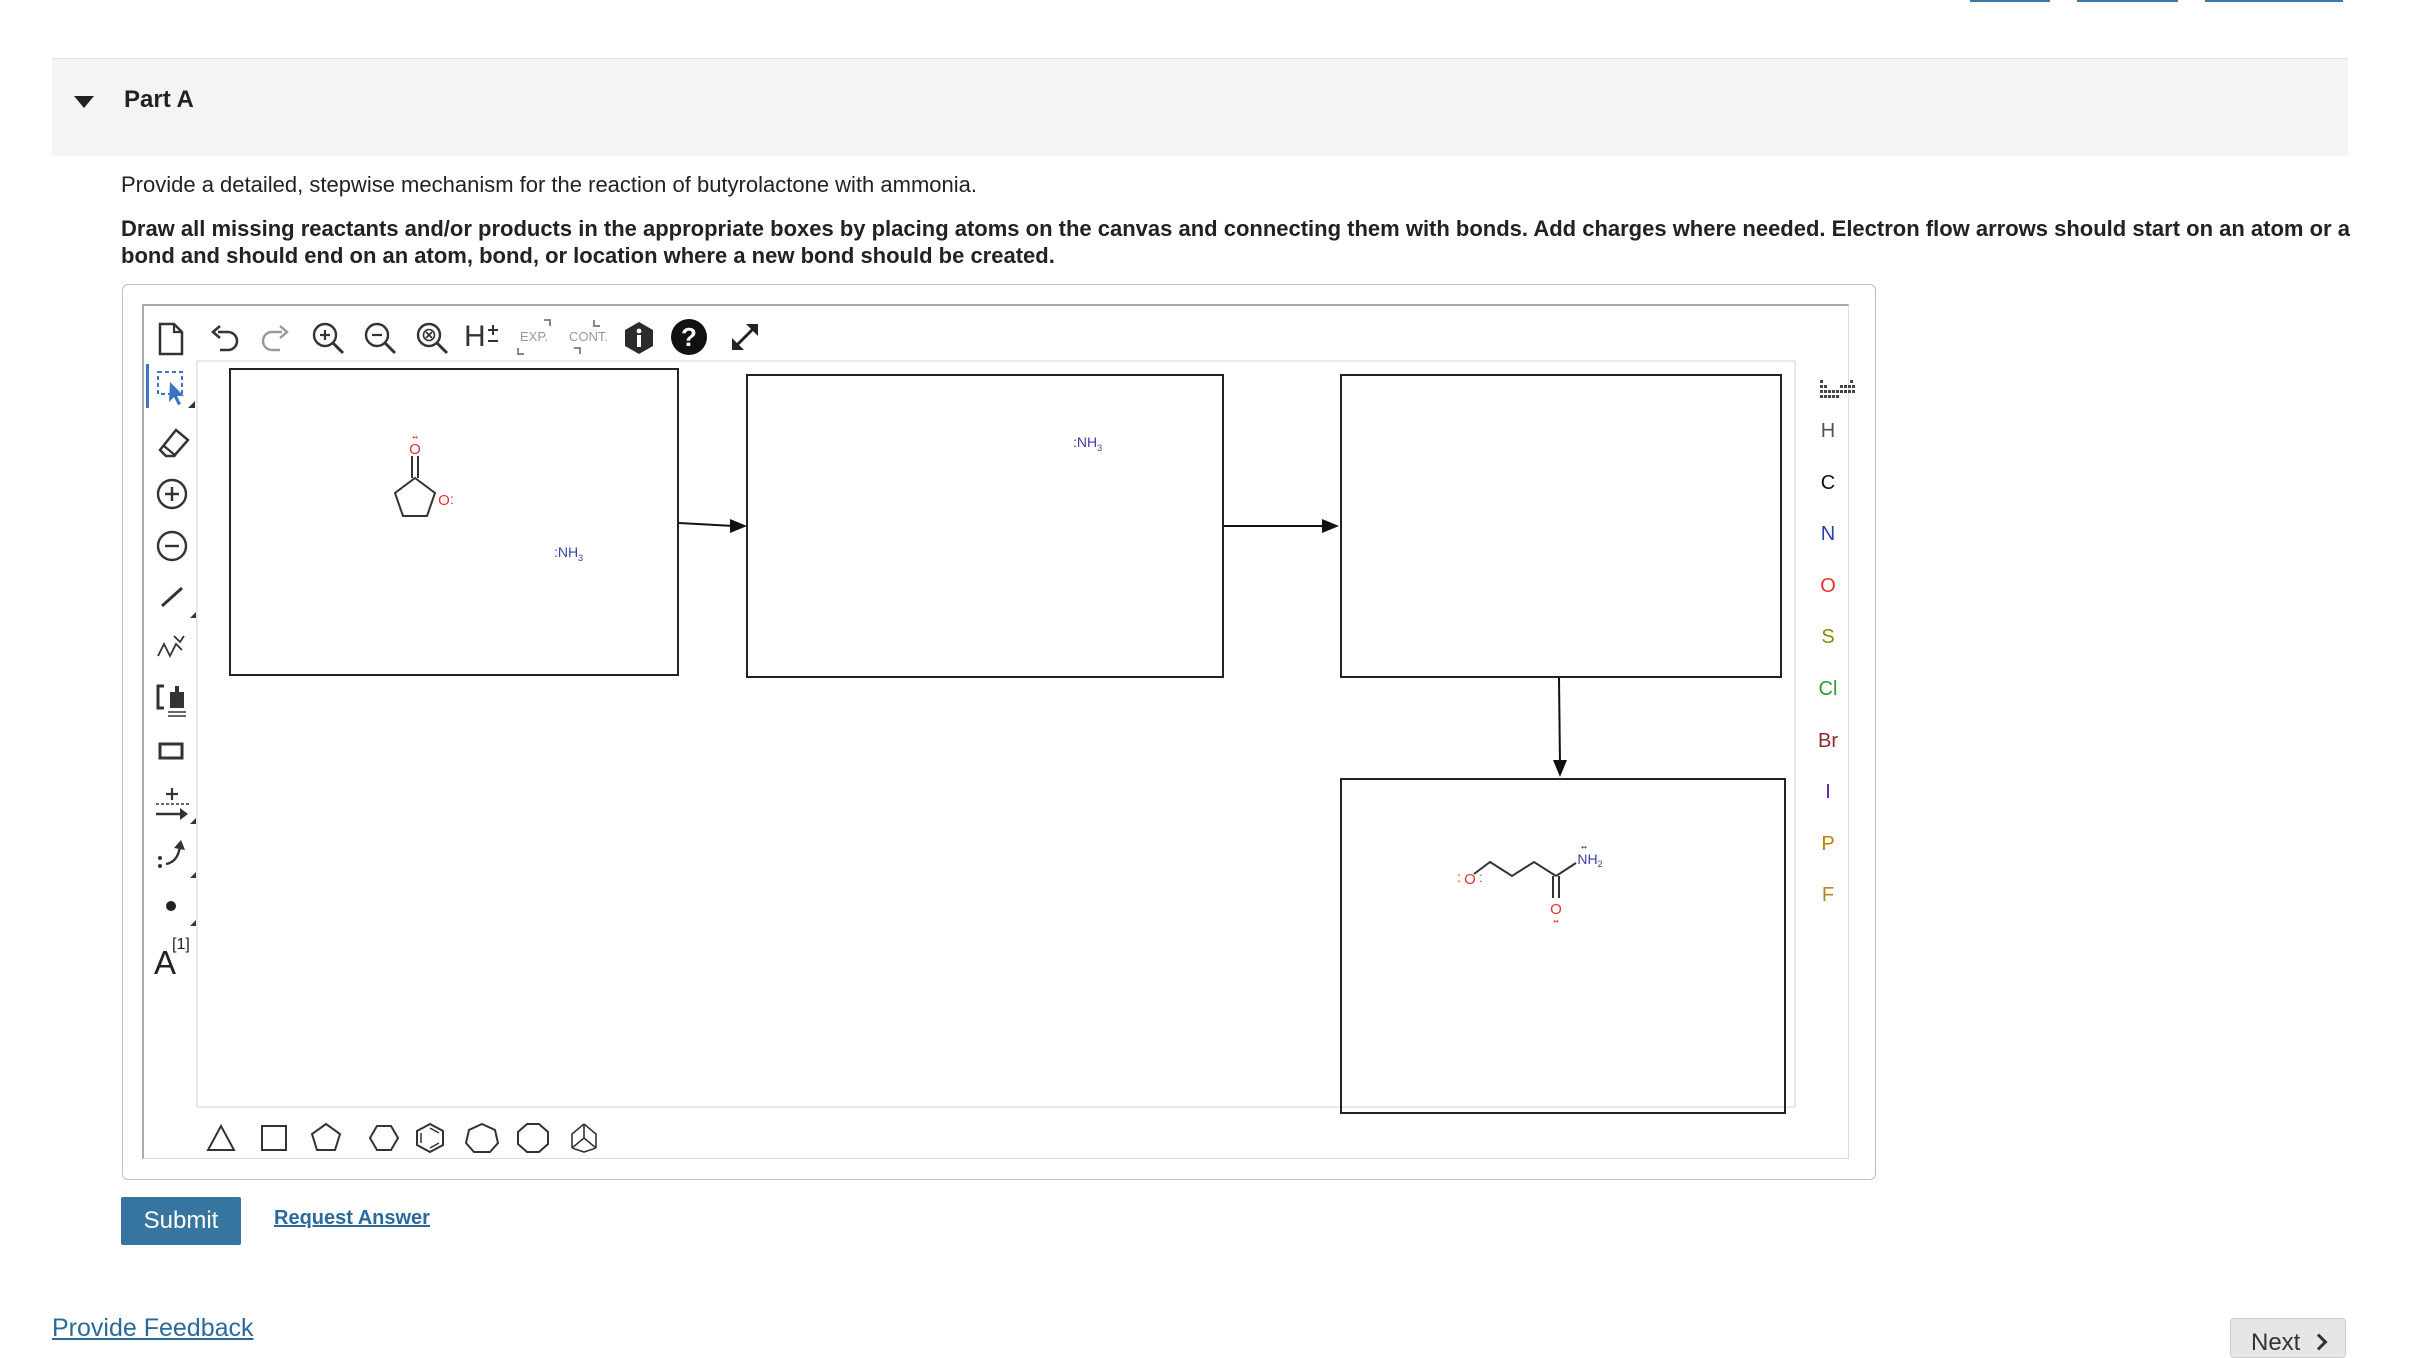 This screenshot has width=2412, height=1358. I want to click on element-button-o: O, so click(1828, 586).